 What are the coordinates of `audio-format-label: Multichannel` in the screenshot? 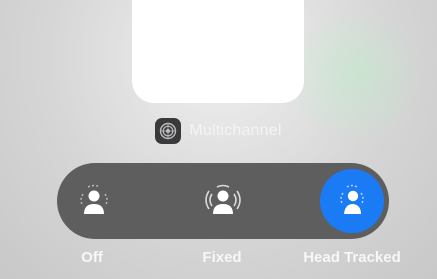 It's located at (235, 130).